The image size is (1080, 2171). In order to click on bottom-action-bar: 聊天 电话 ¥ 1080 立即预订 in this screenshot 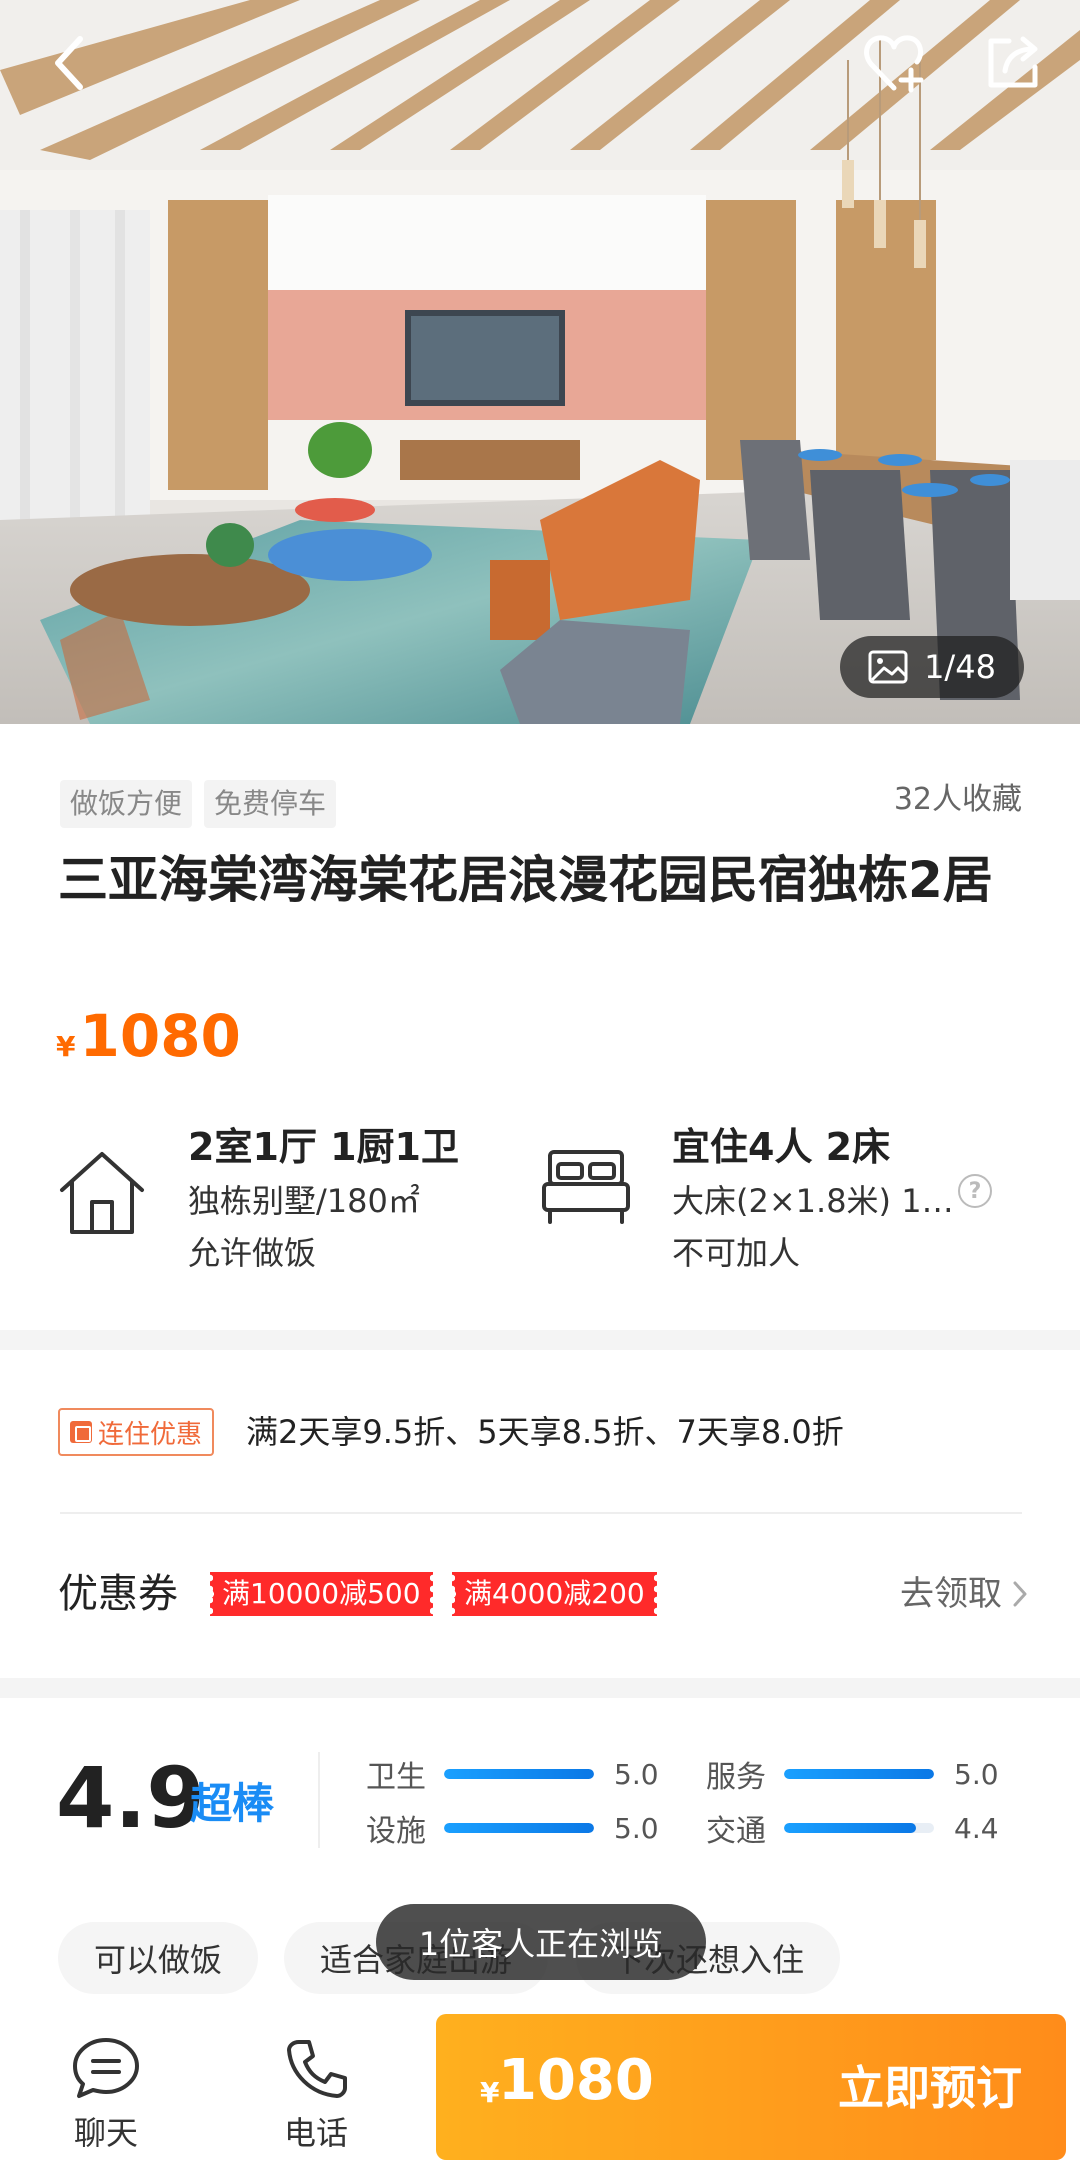, I will do `click(540, 2088)`.